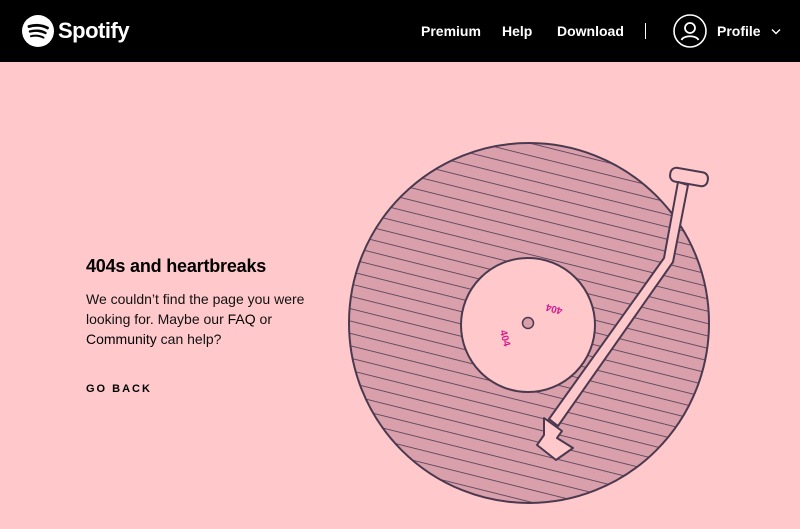  I want to click on brand-name: Spotify, so click(94, 30).